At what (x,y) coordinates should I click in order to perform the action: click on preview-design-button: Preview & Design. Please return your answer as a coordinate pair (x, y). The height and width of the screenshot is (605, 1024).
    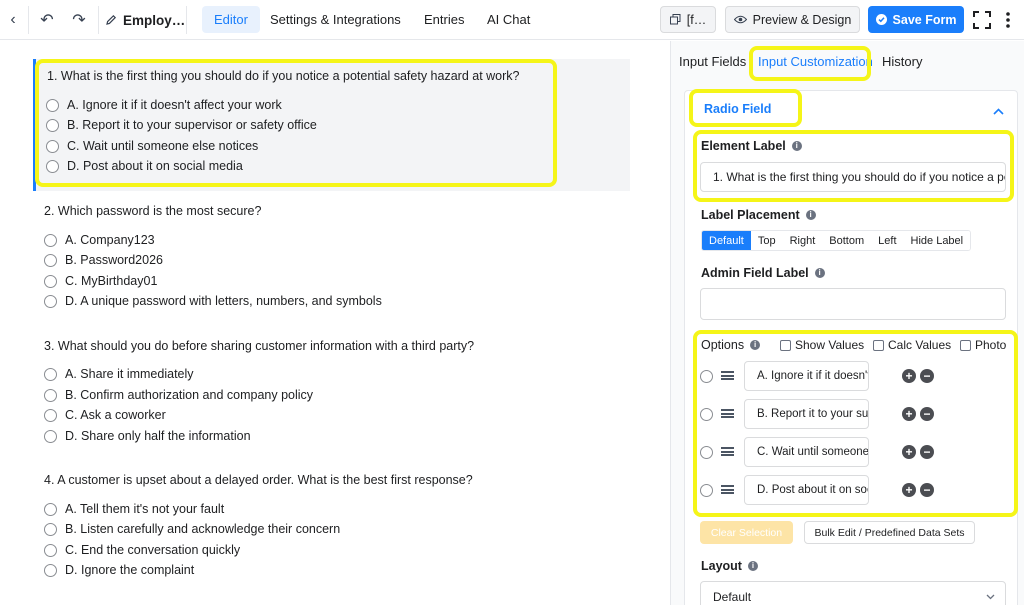
    Looking at the image, I should click on (792, 19).